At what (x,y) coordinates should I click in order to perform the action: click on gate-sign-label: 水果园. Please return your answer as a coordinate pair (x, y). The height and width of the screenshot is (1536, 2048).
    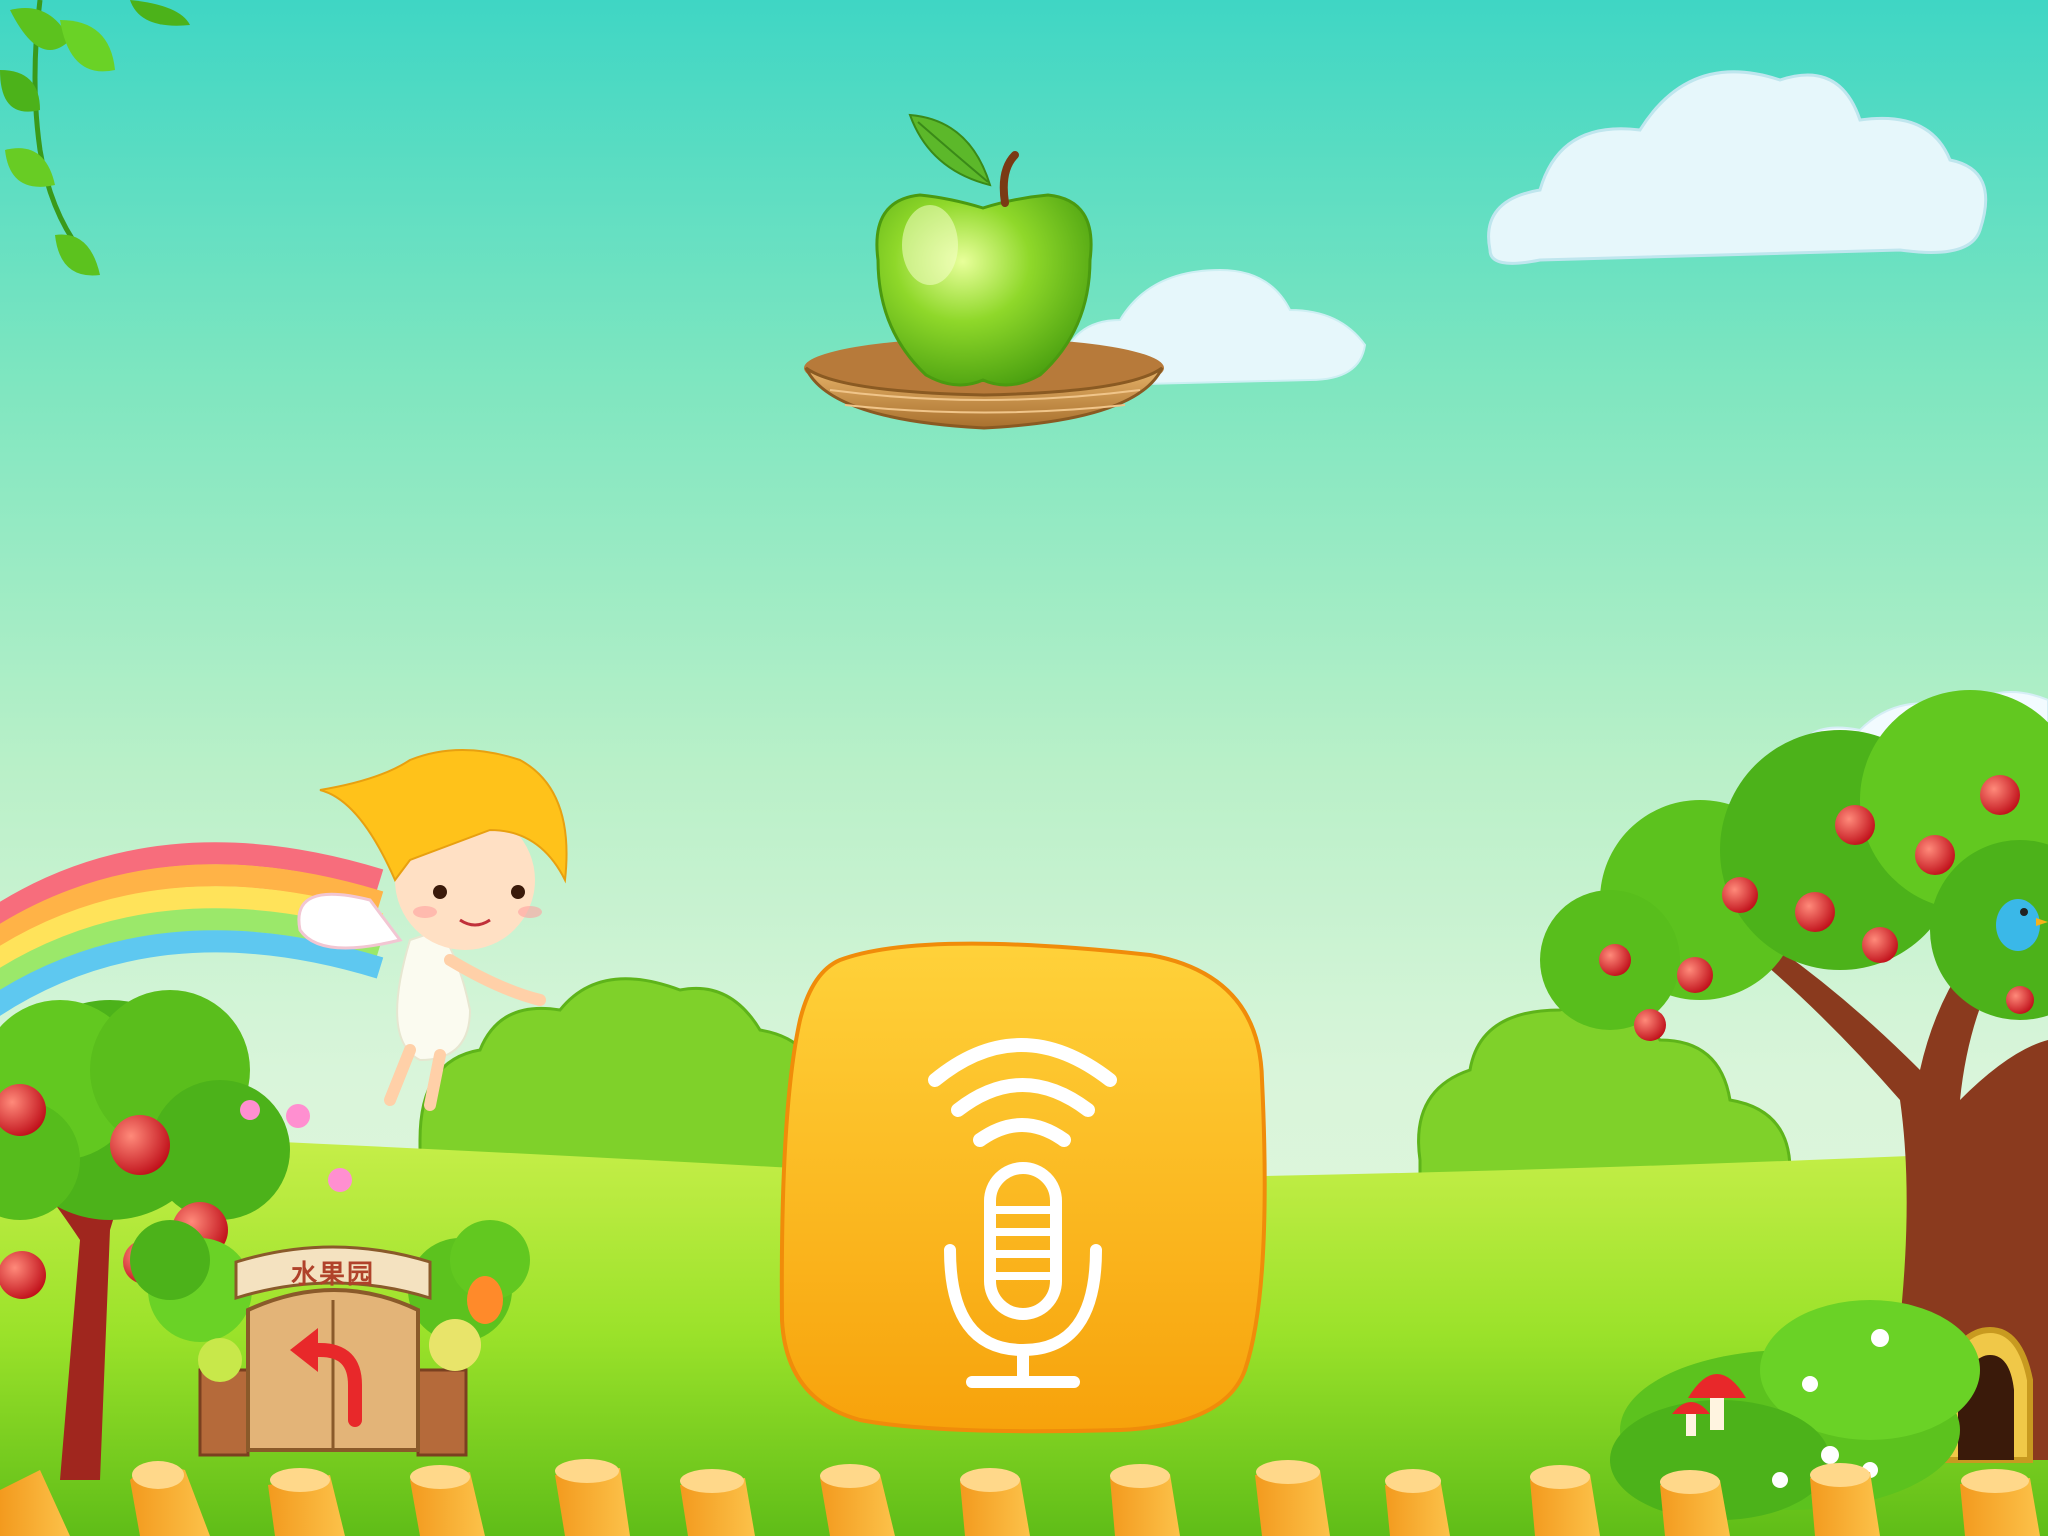
    Looking at the image, I should click on (332, 1274).